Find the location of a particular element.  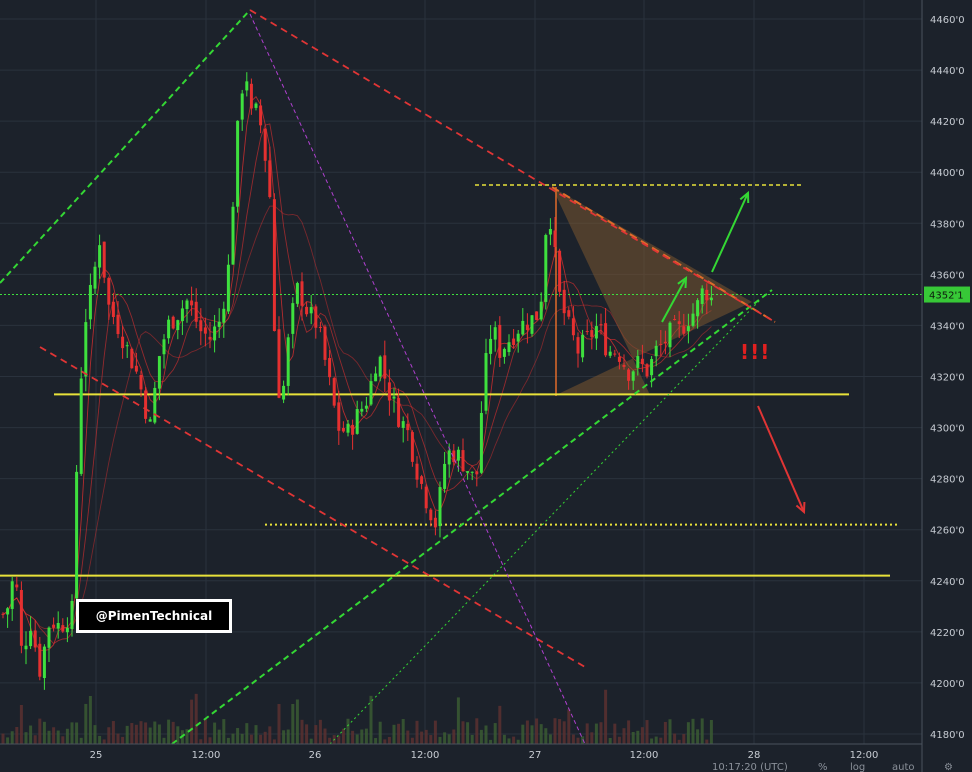

y-tick-label: 4200'0 is located at coordinates (947, 684).